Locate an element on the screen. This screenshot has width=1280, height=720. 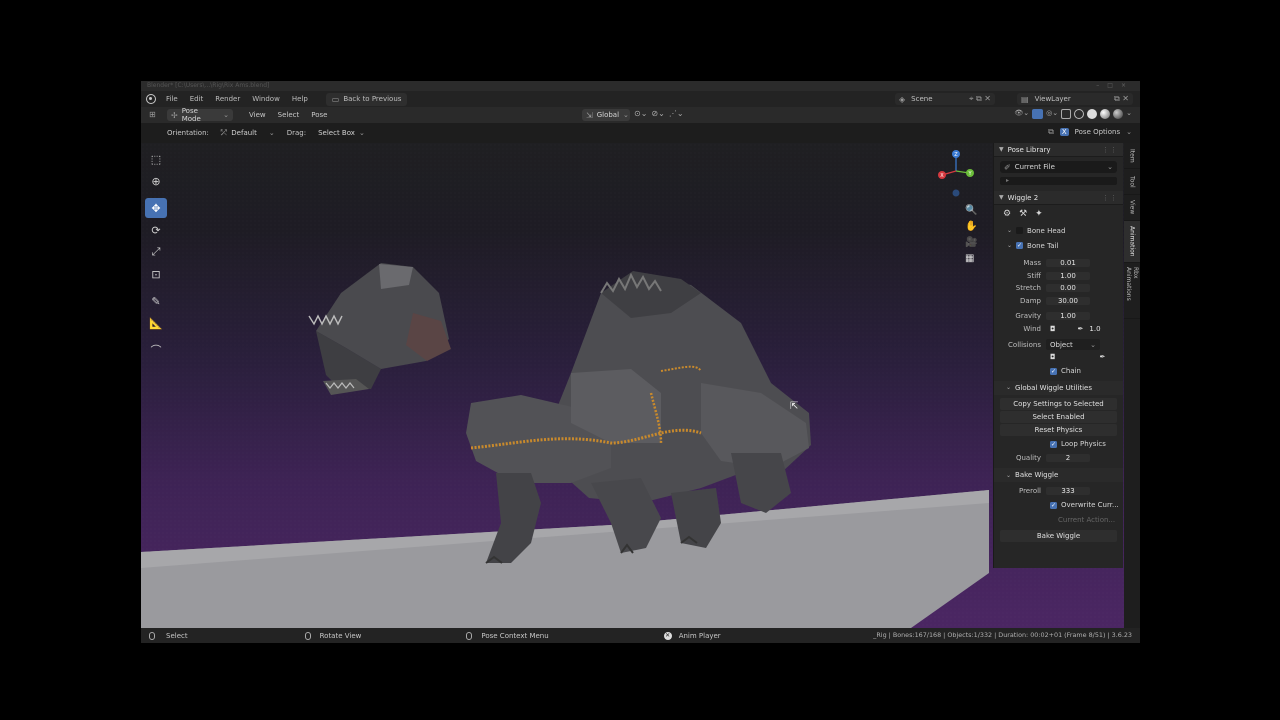
stretch-field: 0.00 is located at coordinates (1068, 288).